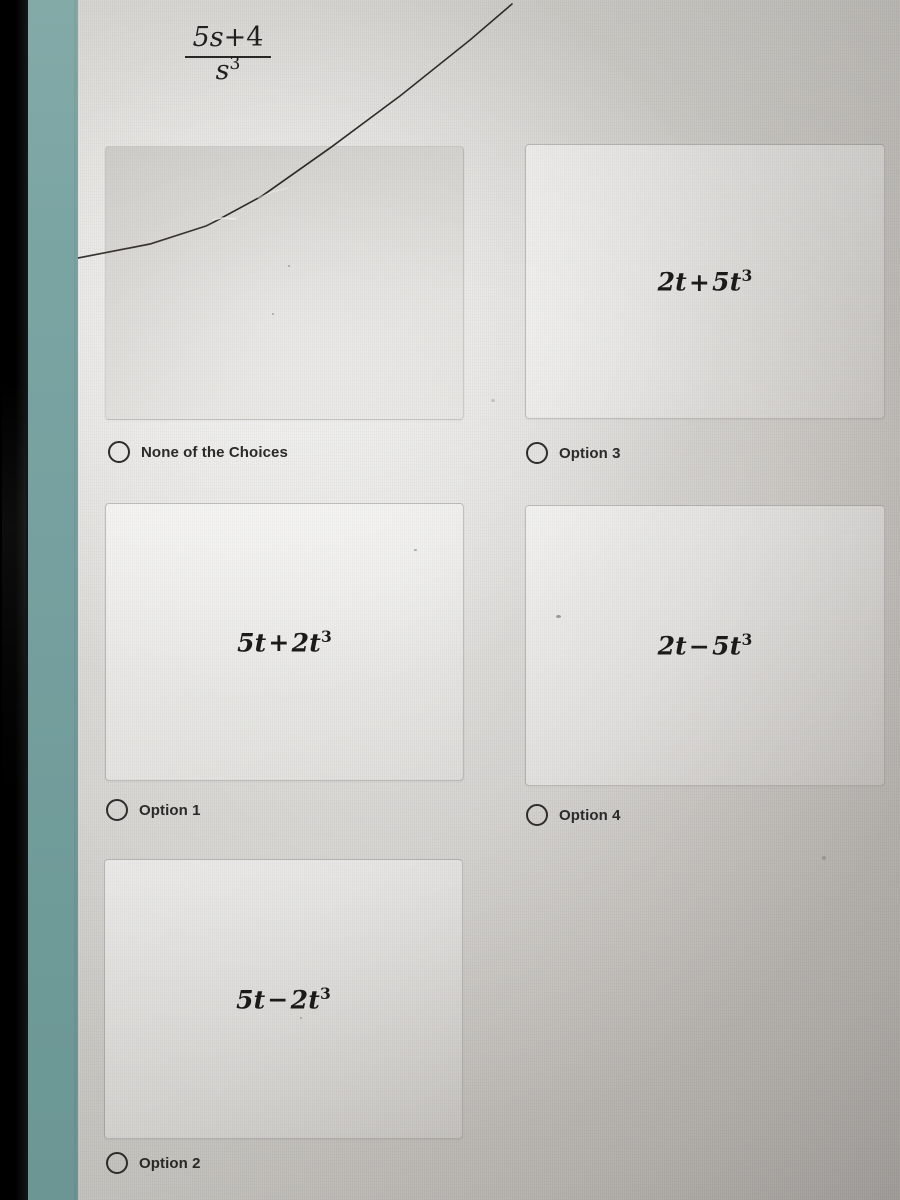 The height and width of the screenshot is (1200, 900). I want to click on denominator-exponent: 3, so click(235, 63).